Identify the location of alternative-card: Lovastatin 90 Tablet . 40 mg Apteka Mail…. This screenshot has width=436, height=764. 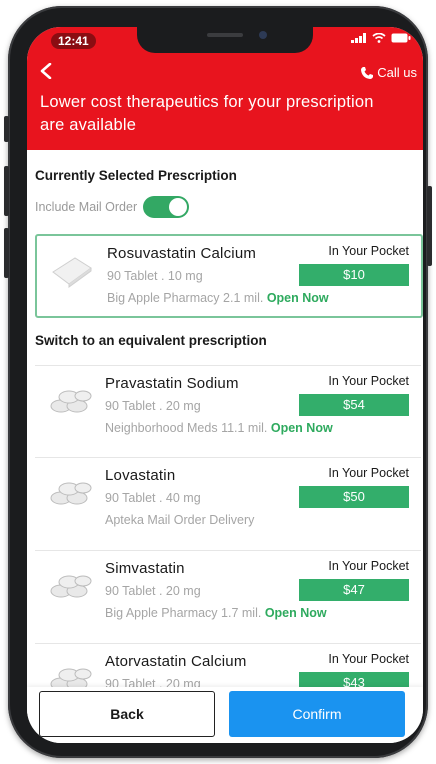
(228, 502).